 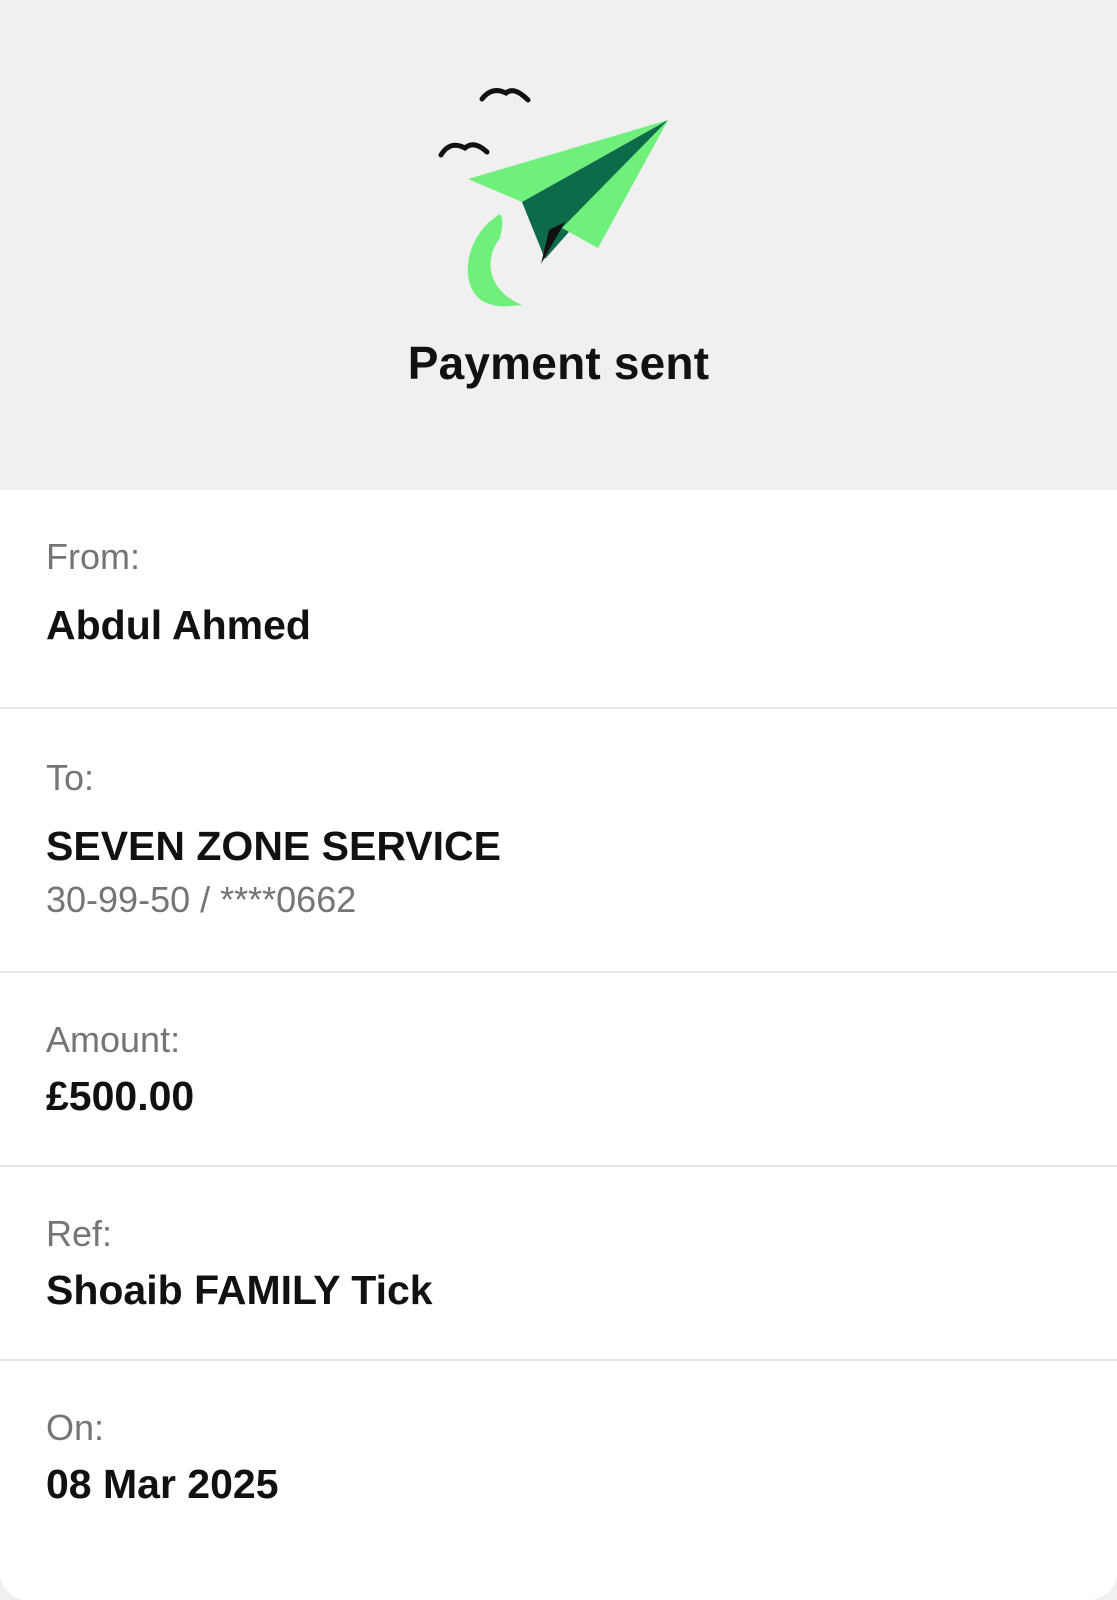 What do you see at coordinates (558, 363) in the screenshot?
I see `page-title: Payment sent` at bounding box center [558, 363].